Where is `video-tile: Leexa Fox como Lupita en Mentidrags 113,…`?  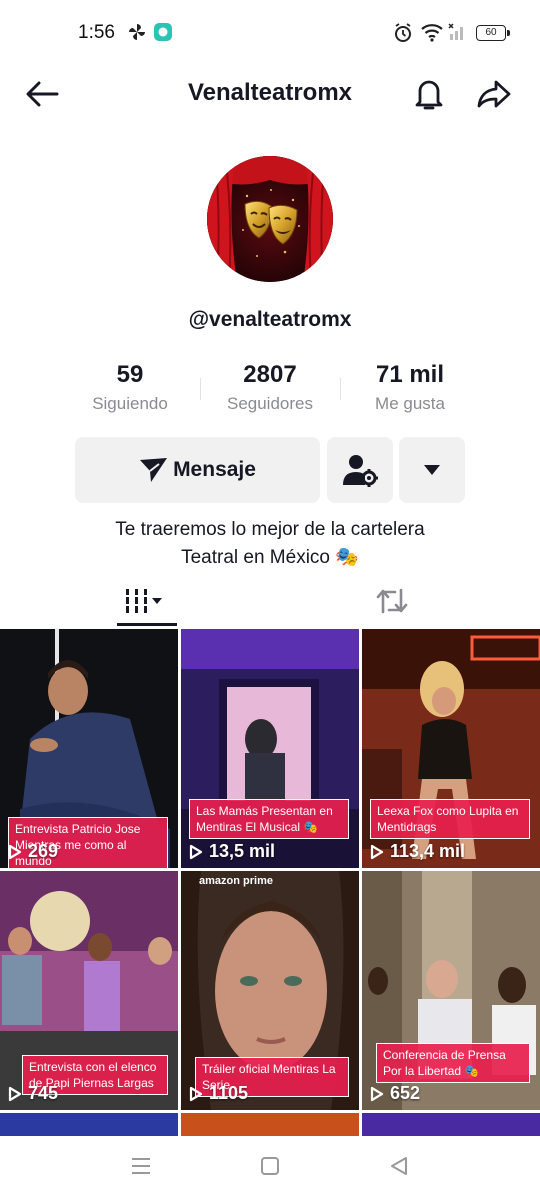 video-tile: Leexa Fox como Lupita en Mentidrags 113,… is located at coordinates (451, 748).